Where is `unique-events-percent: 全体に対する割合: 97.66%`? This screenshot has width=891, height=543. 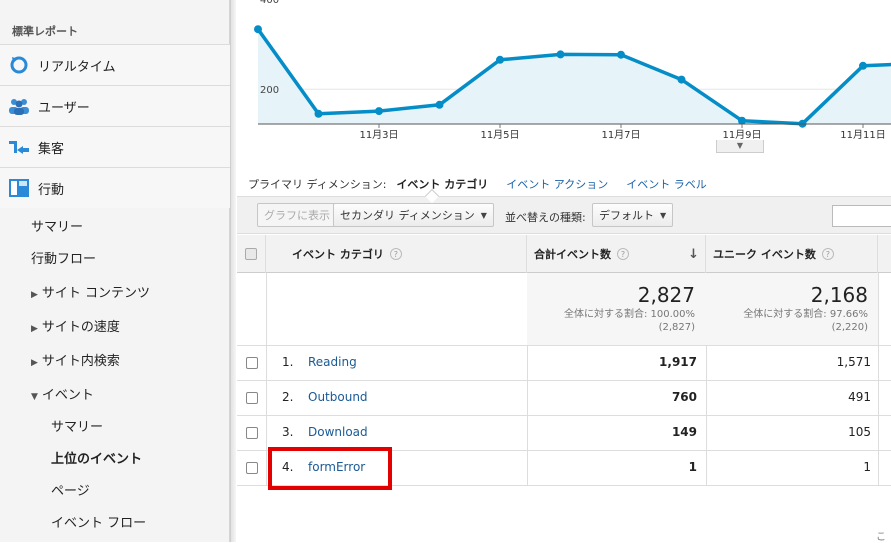
unique-events-percent: 全体に対する割合: 97.66% is located at coordinates (805, 314).